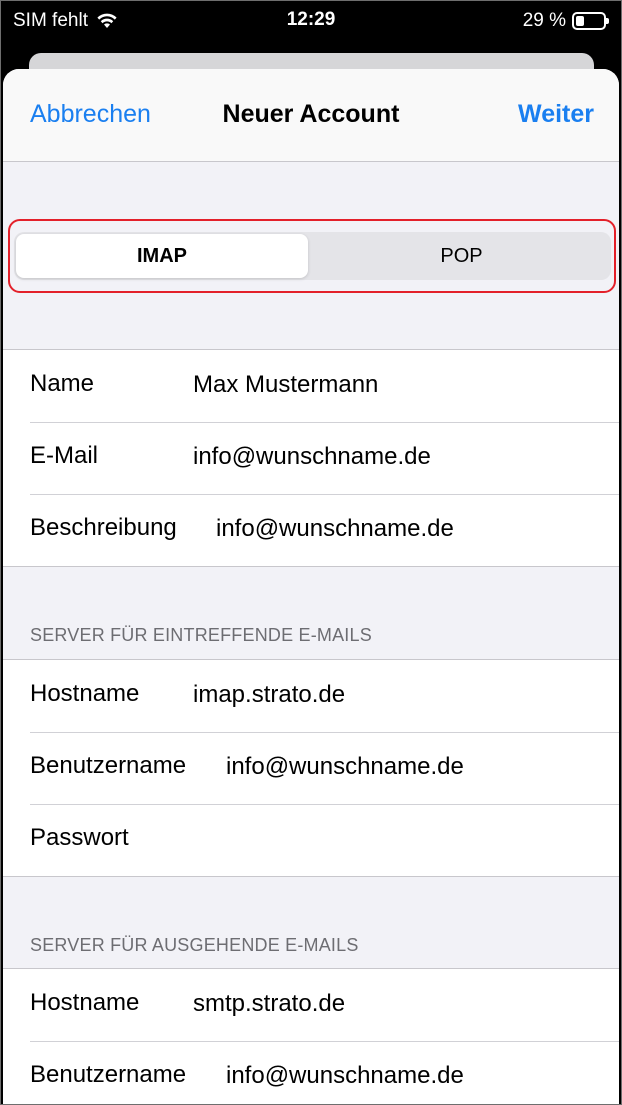 This screenshot has width=622, height=1105. What do you see at coordinates (311, 115) in the screenshot?
I see `navigation-bar: Abbrechen Neuer Account Weiter` at bounding box center [311, 115].